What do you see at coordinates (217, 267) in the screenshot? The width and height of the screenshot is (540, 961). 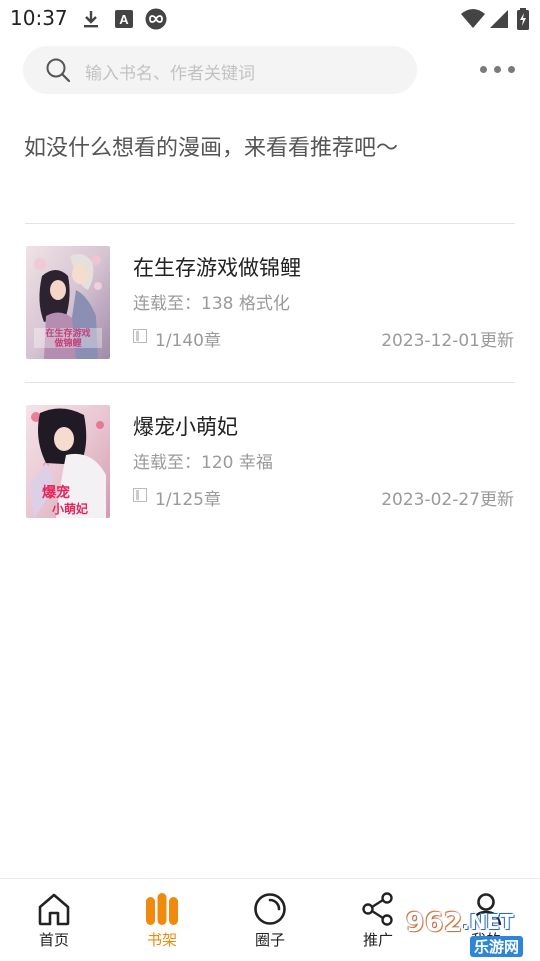 I see `book-title: 在生存游戏做锦鲤` at bounding box center [217, 267].